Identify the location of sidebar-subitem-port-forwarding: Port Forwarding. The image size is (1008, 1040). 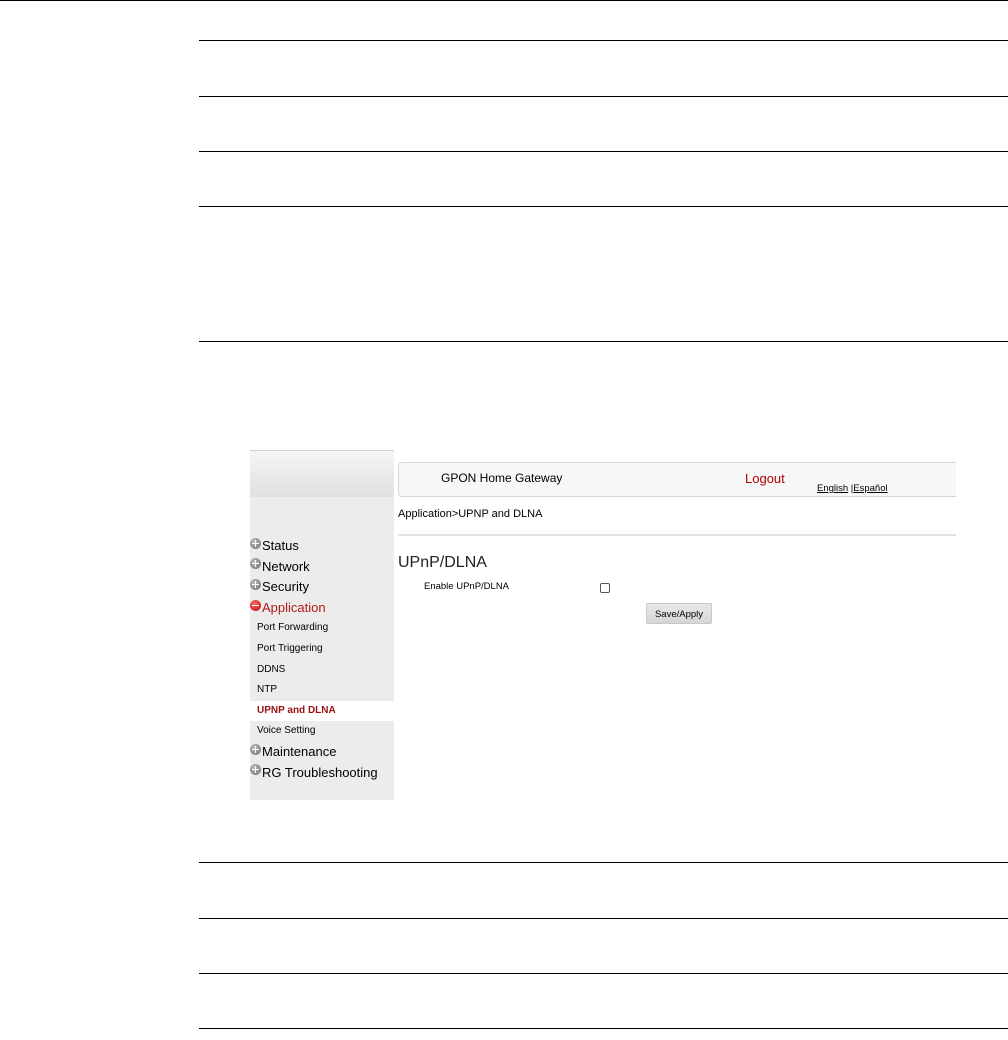
(322, 628).